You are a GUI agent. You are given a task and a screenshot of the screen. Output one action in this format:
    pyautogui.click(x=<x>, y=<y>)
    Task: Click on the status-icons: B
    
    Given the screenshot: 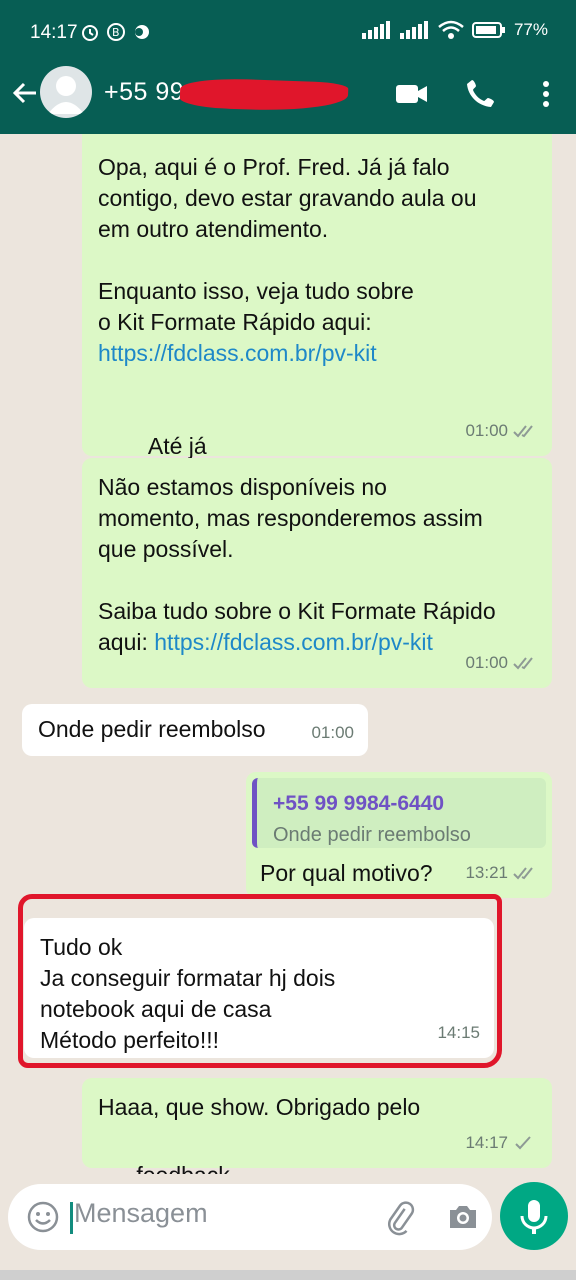 What is the action you would take?
    pyautogui.click(x=116, y=32)
    